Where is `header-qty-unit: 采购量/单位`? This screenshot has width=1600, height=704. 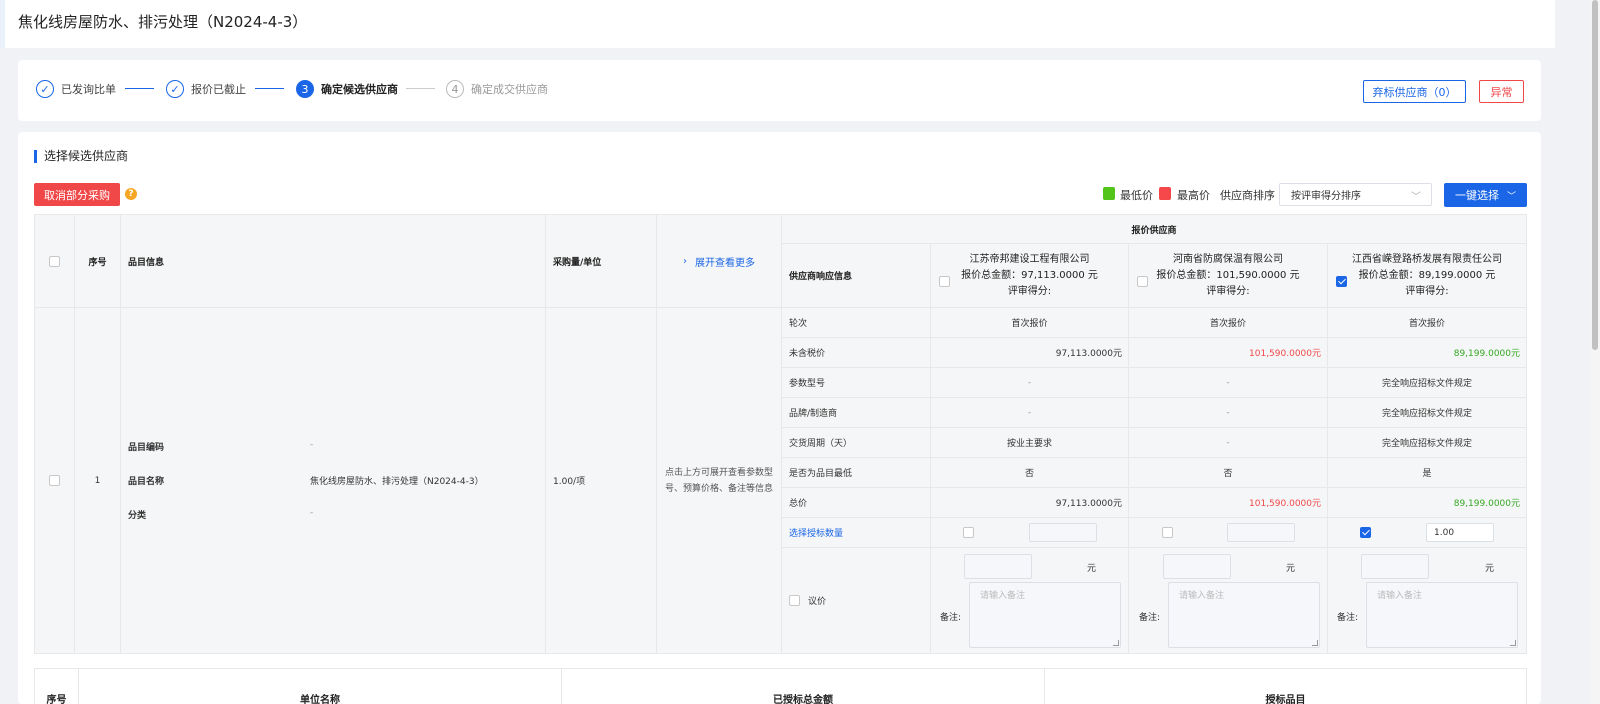
header-qty-unit: 采购量/单位 is located at coordinates (601, 261).